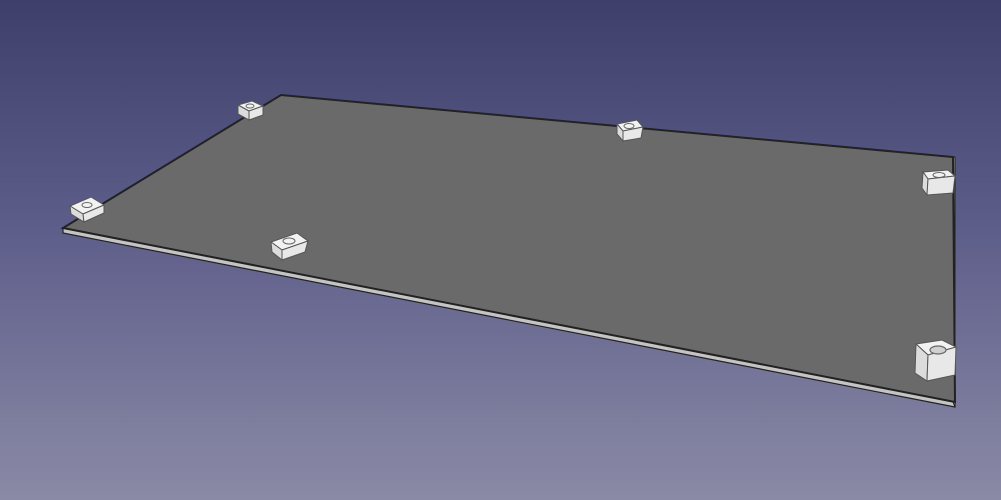  I want to click on standoff-center-back, so click(630, 131).